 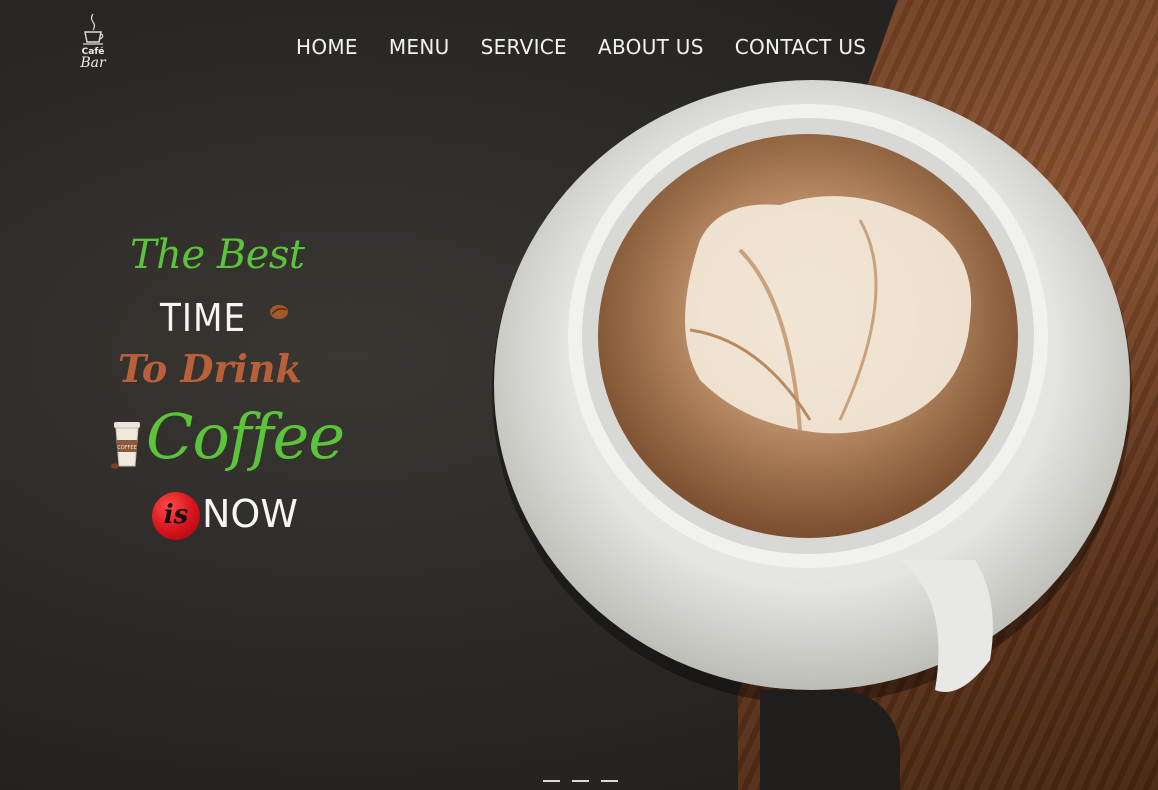 What do you see at coordinates (176, 516) in the screenshot?
I see `is-badge: is` at bounding box center [176, 516].